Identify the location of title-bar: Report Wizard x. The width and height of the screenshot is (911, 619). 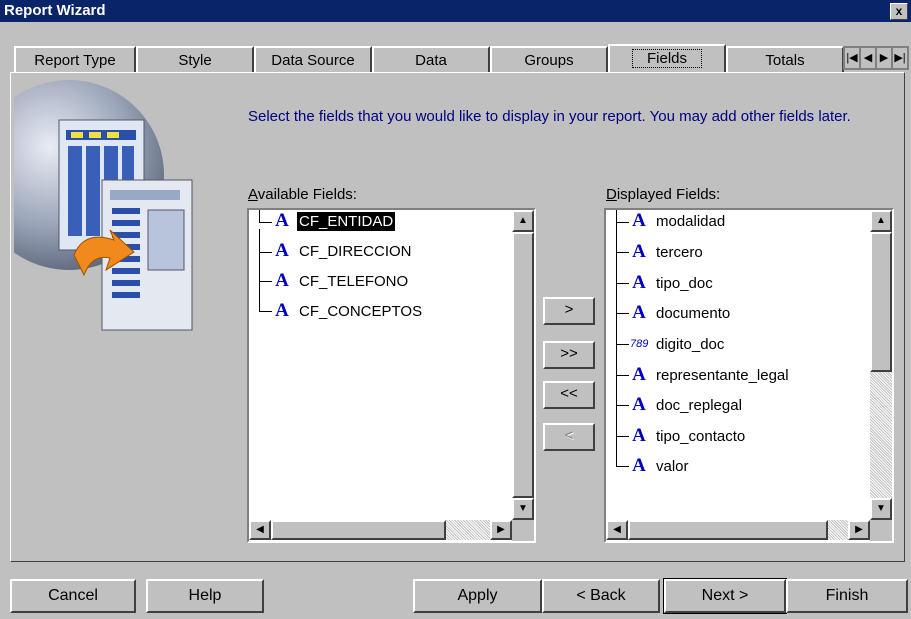
(455, 11).